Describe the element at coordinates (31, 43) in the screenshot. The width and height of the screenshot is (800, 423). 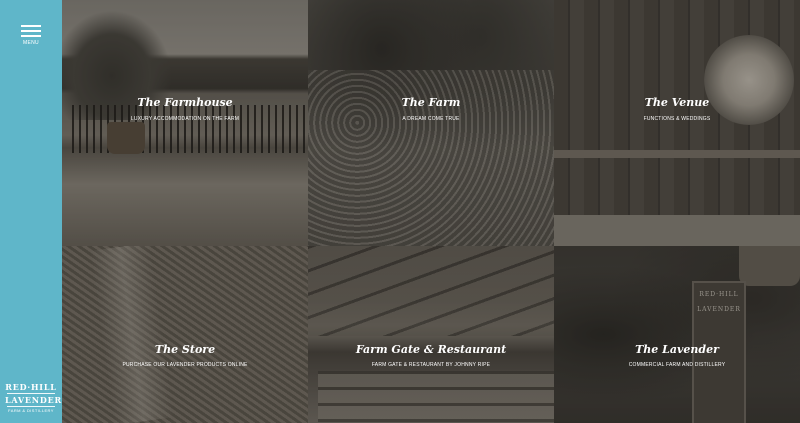
I see `menu-label: MENU` at that location.